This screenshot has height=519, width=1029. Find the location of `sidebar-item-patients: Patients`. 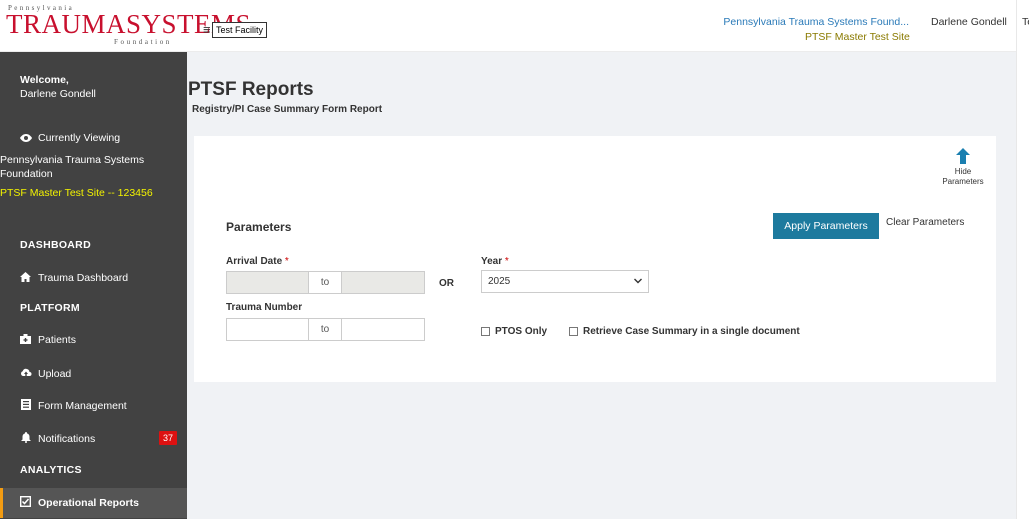

sidebar-item-patients: Patients is located at coordinates (93, 340).